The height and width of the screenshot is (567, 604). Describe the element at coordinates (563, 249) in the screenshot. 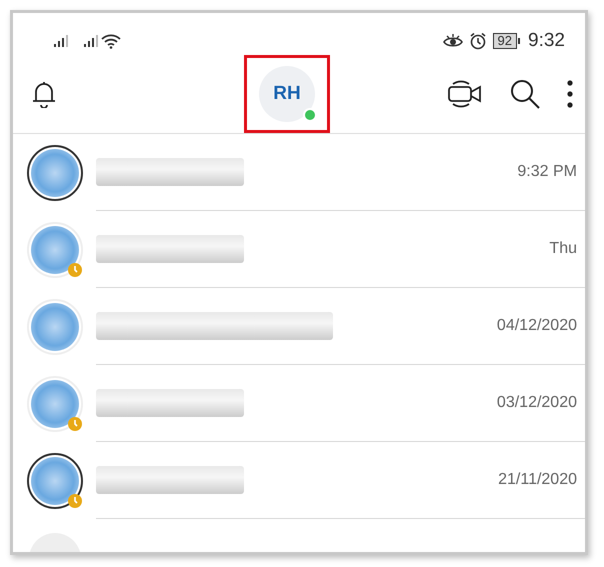

I see `message-time: Thu` at that location.